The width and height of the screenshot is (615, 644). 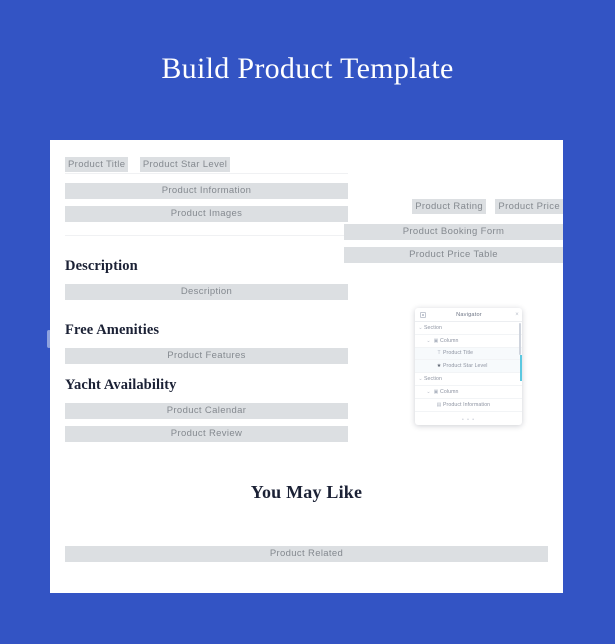 I want to click on widget-product-price-table: Product Price Table, so click(x=453, y=255).